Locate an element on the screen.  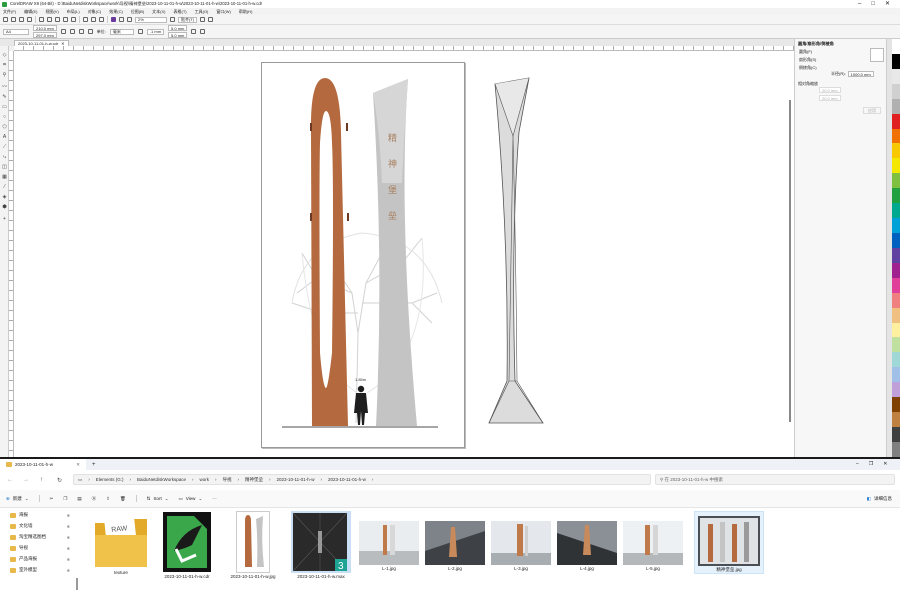
treat-as-filled-icon is located at coordinates (194, 31).